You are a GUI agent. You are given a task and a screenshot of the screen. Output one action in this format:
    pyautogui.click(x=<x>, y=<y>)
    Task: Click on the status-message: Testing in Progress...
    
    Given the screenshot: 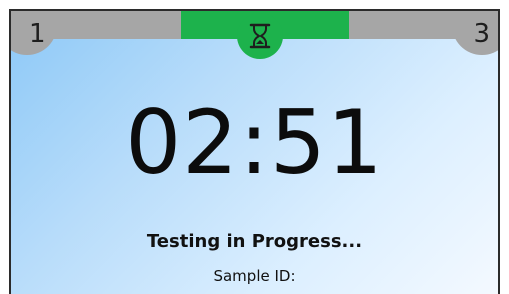 What is the action you would take?
    pyautogui.click(x=254, y=241)
    